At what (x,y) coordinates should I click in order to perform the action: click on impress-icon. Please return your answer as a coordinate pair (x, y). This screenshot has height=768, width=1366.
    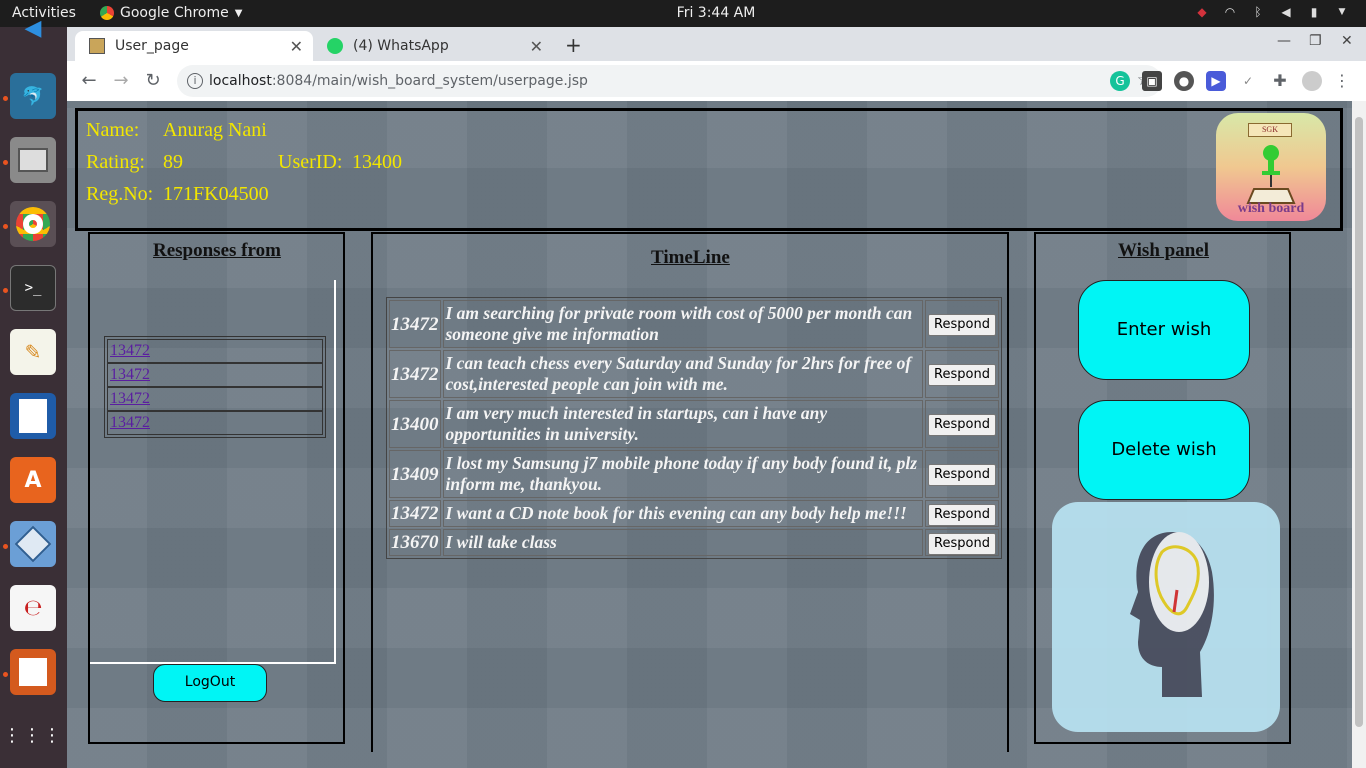
    Looking at the image, I should click on (33, 672).